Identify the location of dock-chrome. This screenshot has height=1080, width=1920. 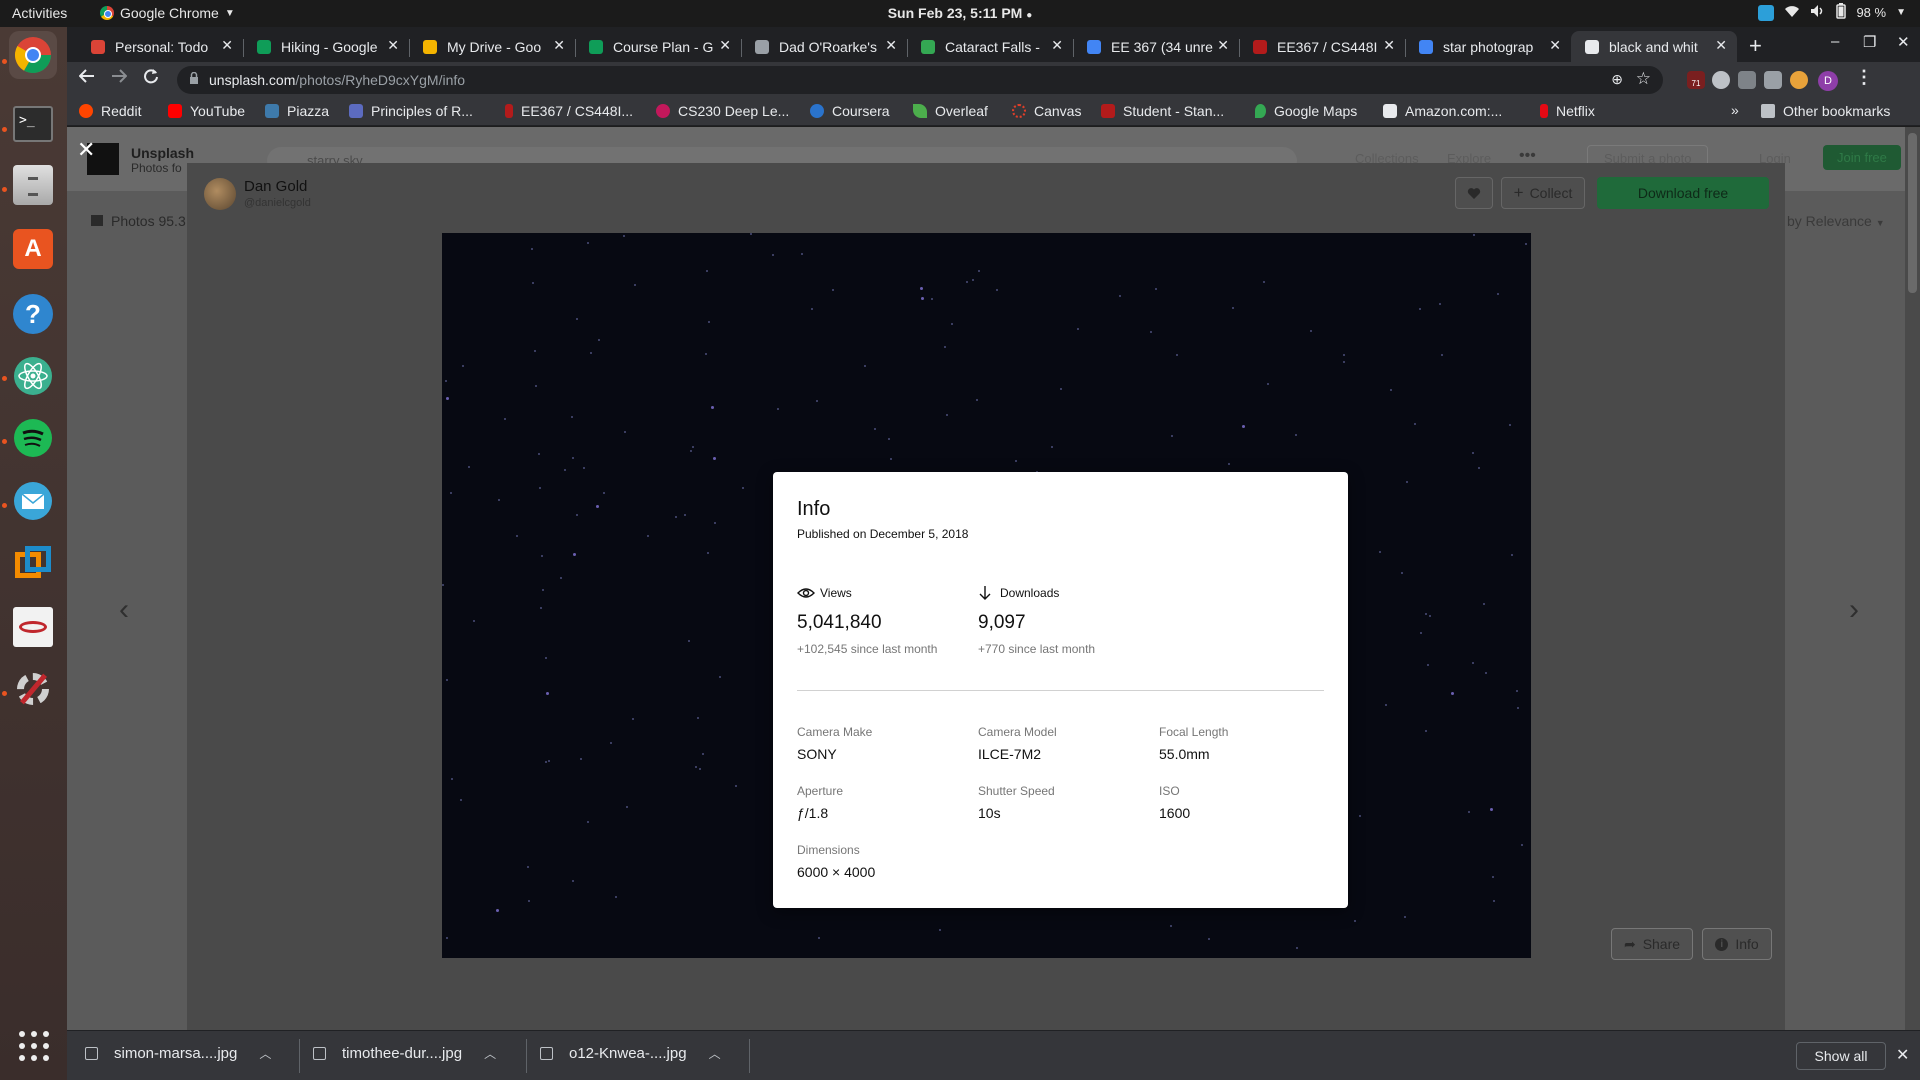
(33, 55).